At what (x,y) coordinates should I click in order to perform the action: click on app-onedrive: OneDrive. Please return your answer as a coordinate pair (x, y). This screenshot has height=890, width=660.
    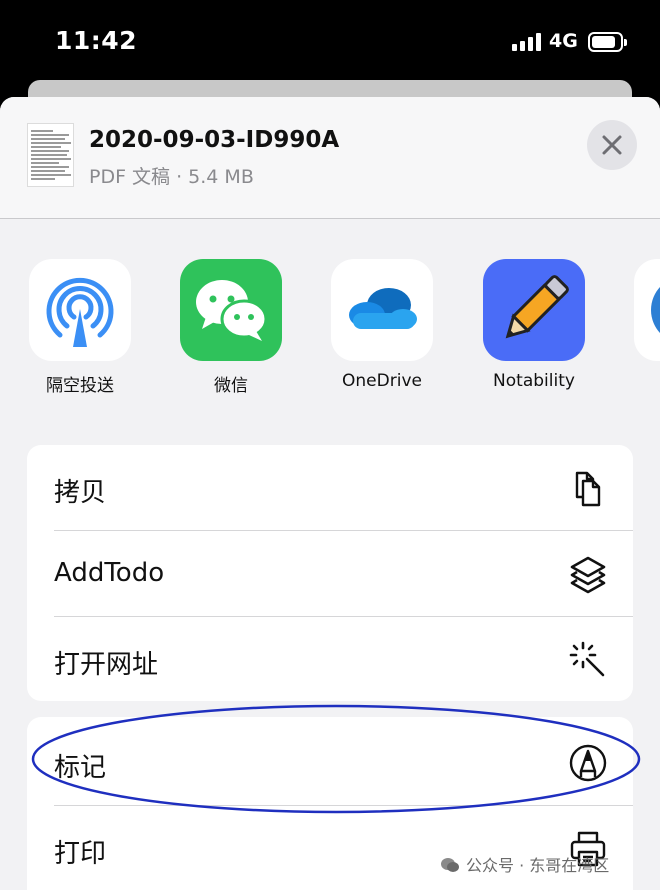
    Looking at the image, I should click on (382, 325).